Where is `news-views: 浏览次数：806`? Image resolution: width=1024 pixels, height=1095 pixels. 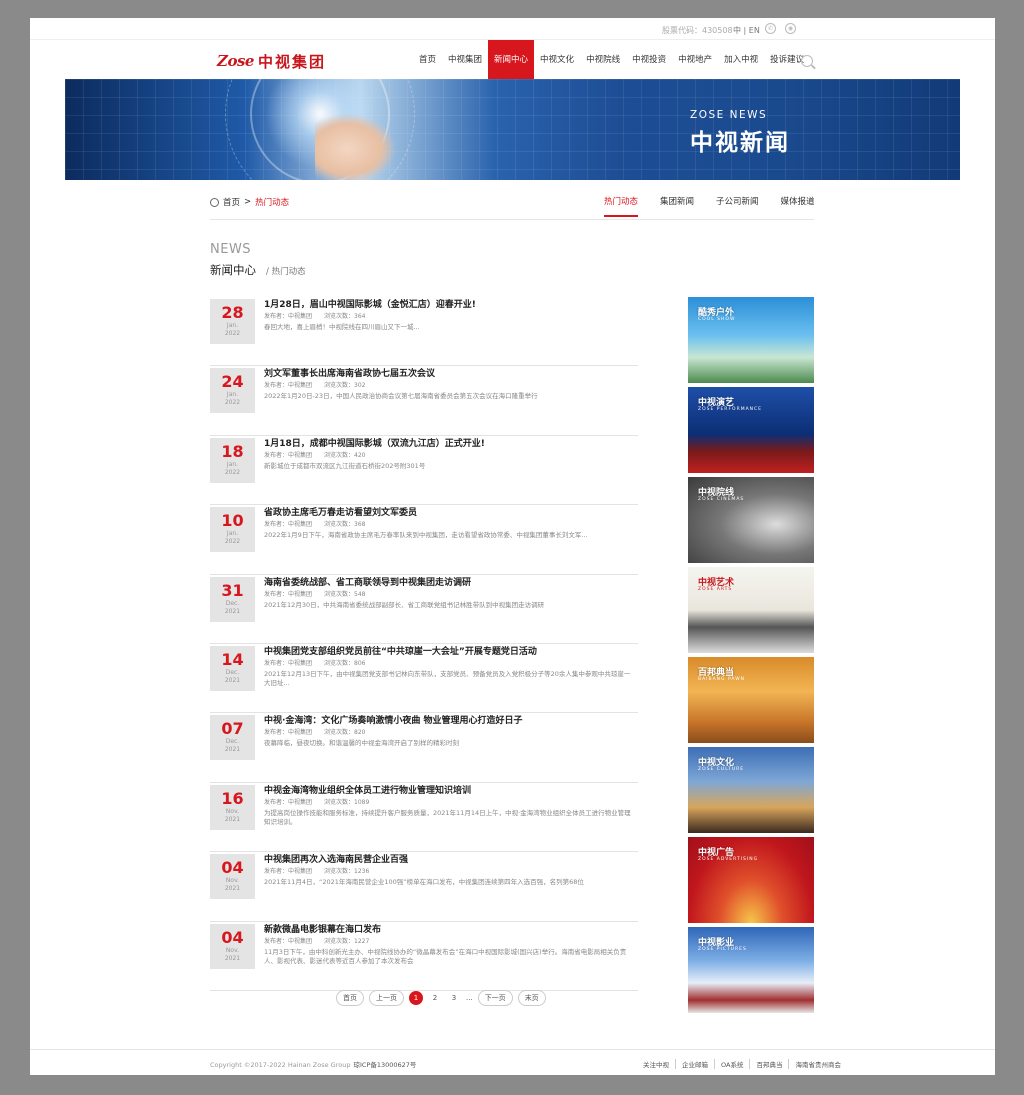
news-views: 浏览次数：806 is located at coordinates (345, 663).